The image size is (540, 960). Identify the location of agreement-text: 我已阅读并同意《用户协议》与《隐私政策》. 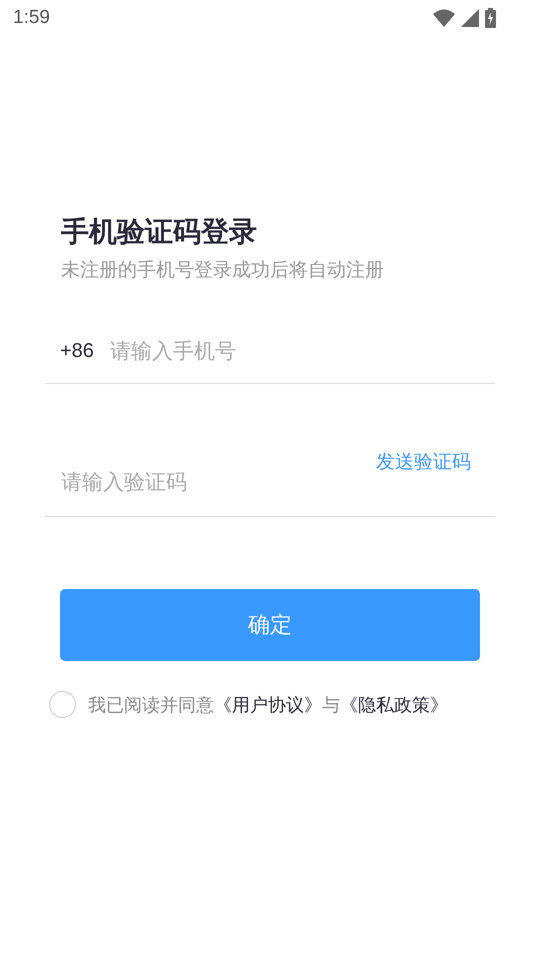
(268, 705).